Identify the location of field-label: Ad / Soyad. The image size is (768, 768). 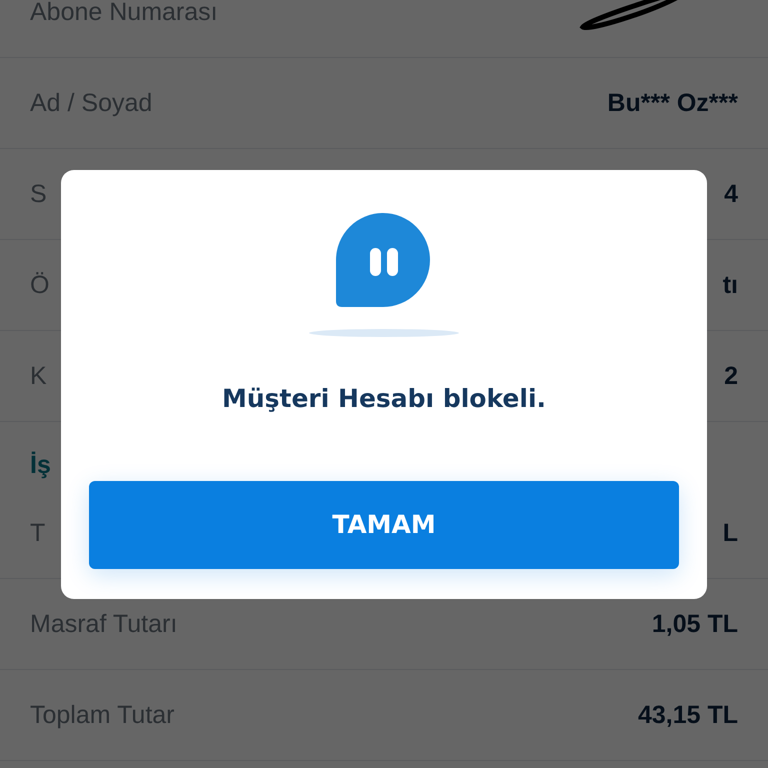
(91, 103).